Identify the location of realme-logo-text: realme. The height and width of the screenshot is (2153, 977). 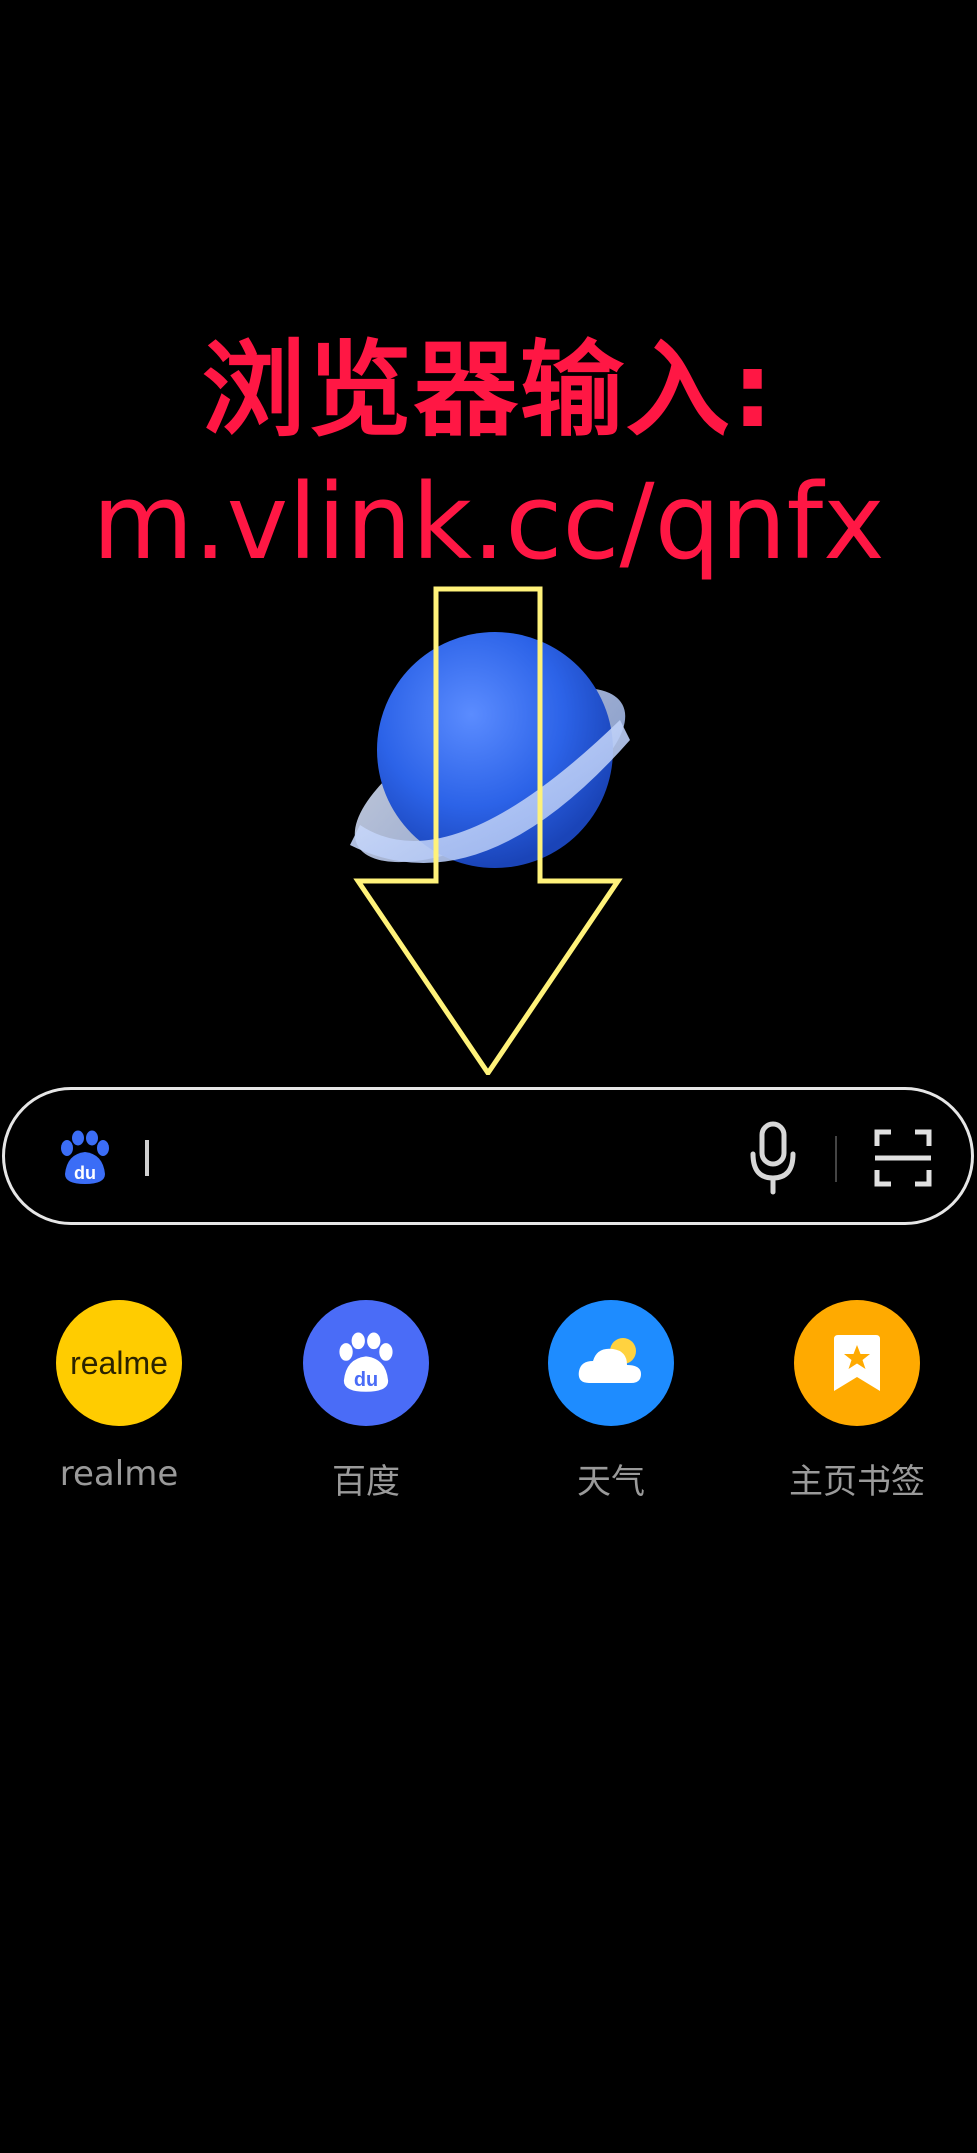
(119, 1362).